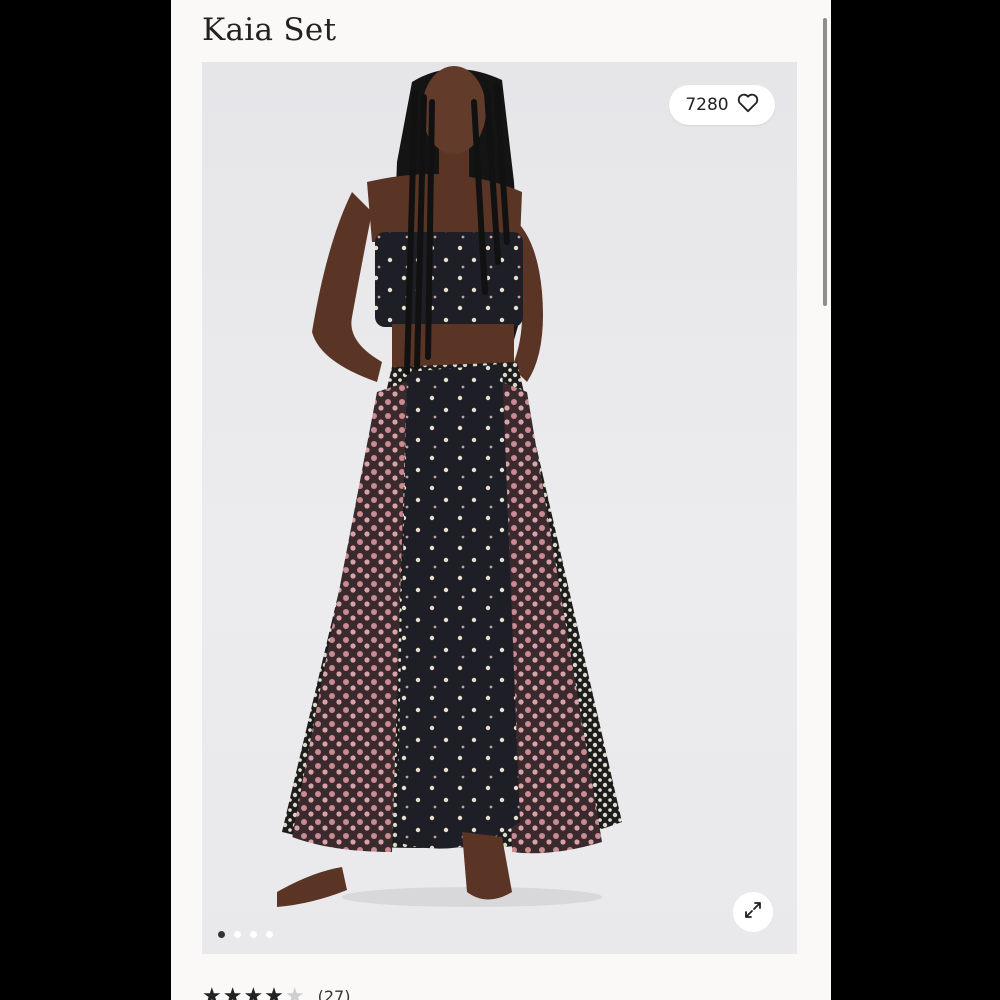  I want to click on star-rating: ★★★★★, so click(254, 992).